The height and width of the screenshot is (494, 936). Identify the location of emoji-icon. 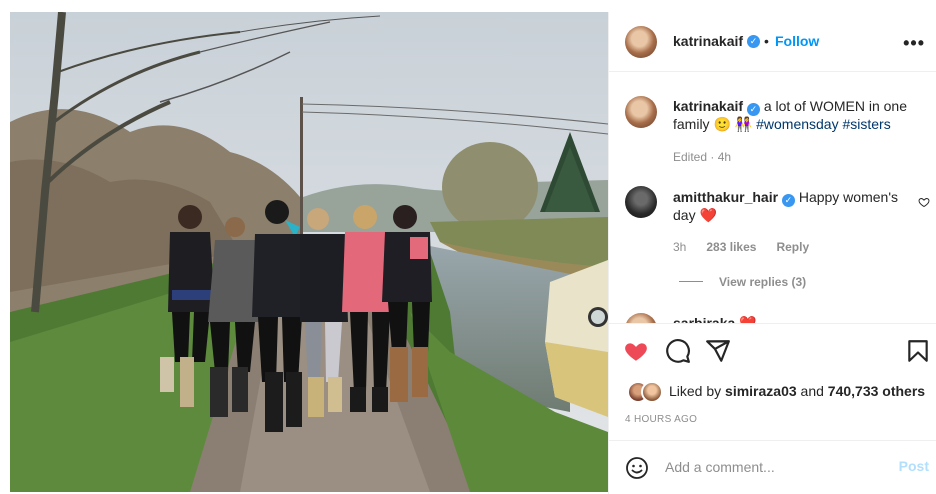
(637, 468).